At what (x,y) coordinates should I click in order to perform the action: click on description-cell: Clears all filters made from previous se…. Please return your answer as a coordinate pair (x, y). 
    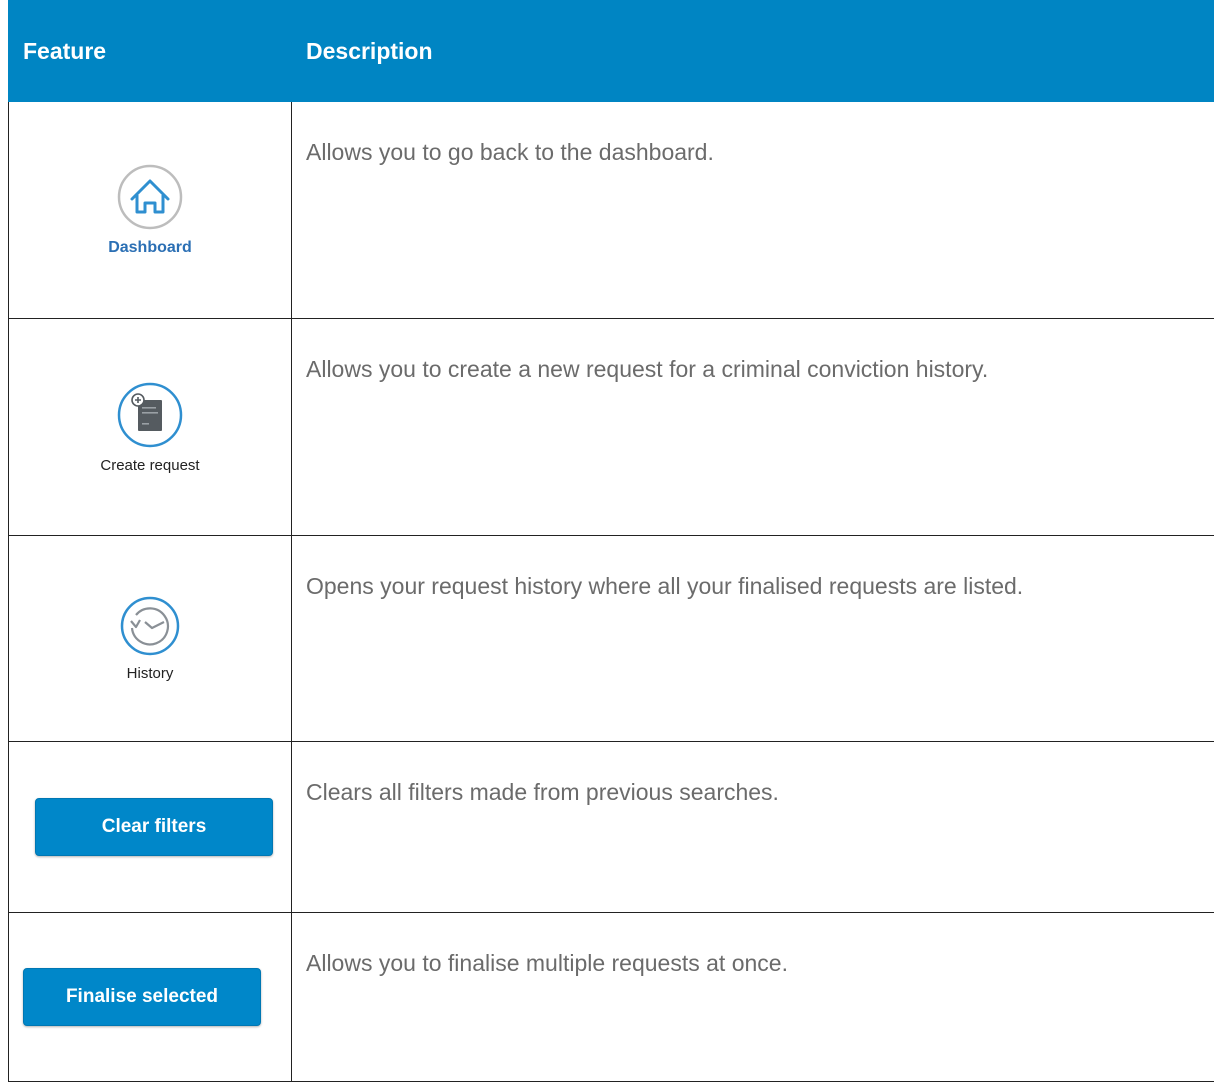
    Looking at the image, I should click on (753, 827).